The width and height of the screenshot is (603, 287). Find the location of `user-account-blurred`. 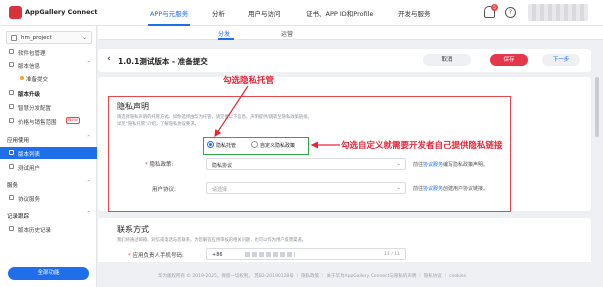

user-account-blurred is located at coordinates (558, 12).